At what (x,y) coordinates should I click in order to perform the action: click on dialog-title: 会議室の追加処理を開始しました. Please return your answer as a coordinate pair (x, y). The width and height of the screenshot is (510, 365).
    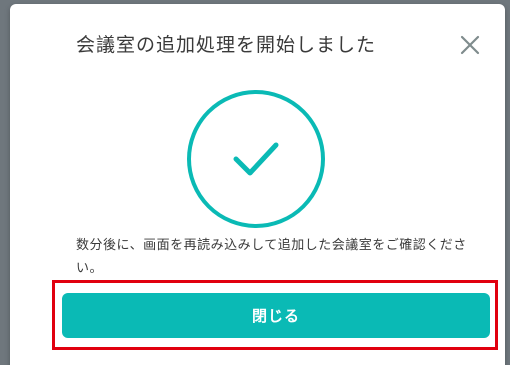
    Looking at the image, I should click on (226, 45).